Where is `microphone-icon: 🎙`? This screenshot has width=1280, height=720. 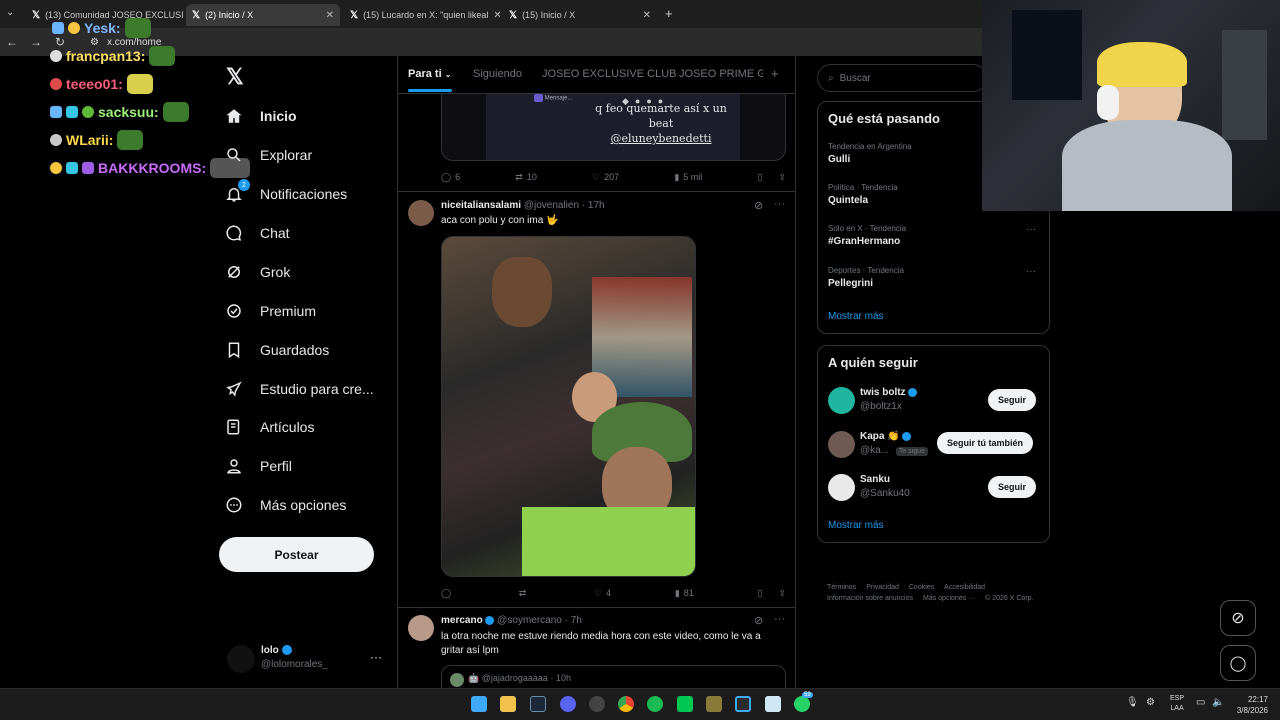 microphone-icon: 🎙 is located at coordinates (1132, 702).